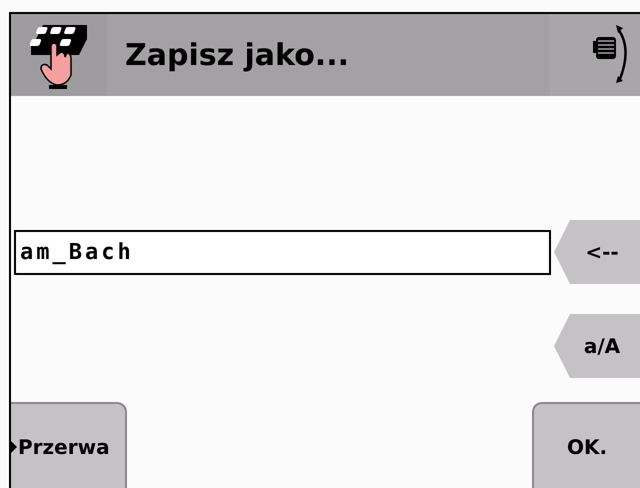 The height and width of the screenshot is (488, 640). What do you see at coordinates (597, 252) in the screenshot?
I see `backspace-button: <--` at bounding box center [597, 252].